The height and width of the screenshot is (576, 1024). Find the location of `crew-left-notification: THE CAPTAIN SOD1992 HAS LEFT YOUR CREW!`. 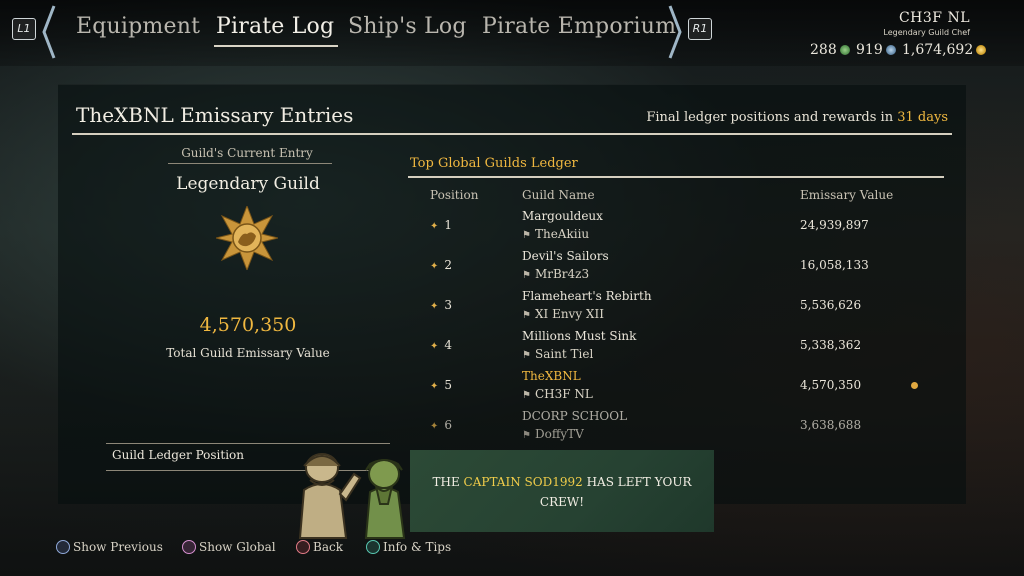

crew-left-notification: THE CAPTAIN SOD1992 HAS LEFT YOUR CREW! is located at coordinates (562, 491).